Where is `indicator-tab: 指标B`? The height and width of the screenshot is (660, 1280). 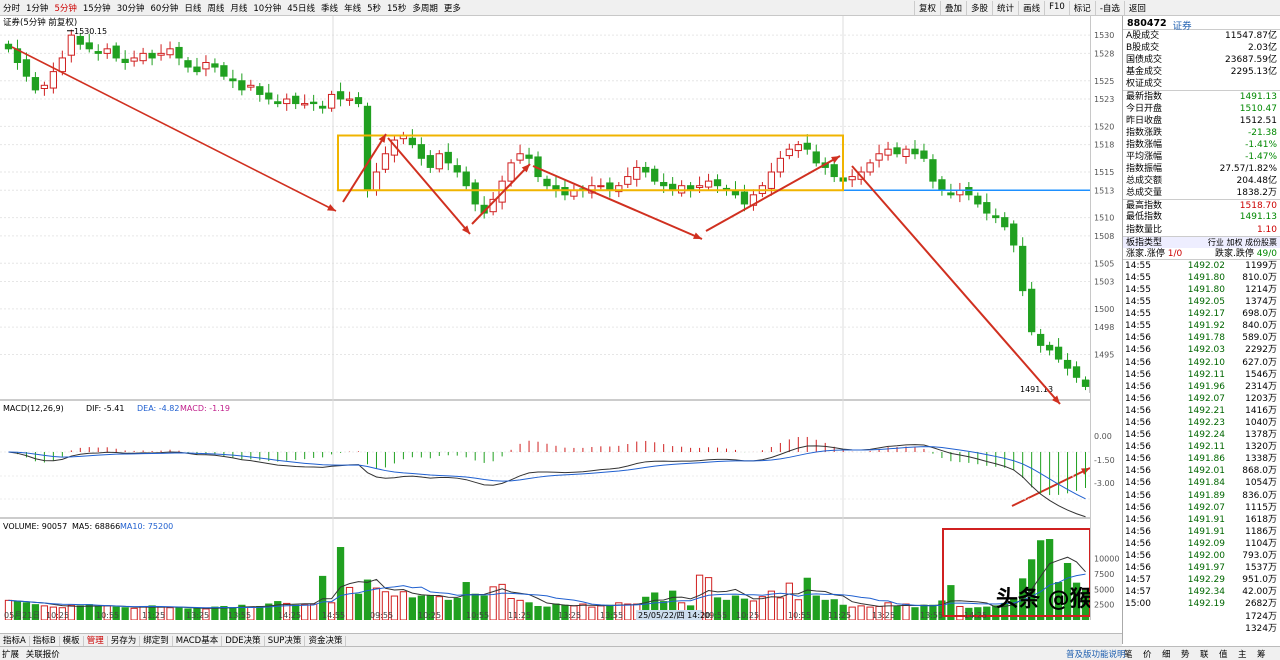 indicator-tab: 指标B is located at coordinates (44, 641).